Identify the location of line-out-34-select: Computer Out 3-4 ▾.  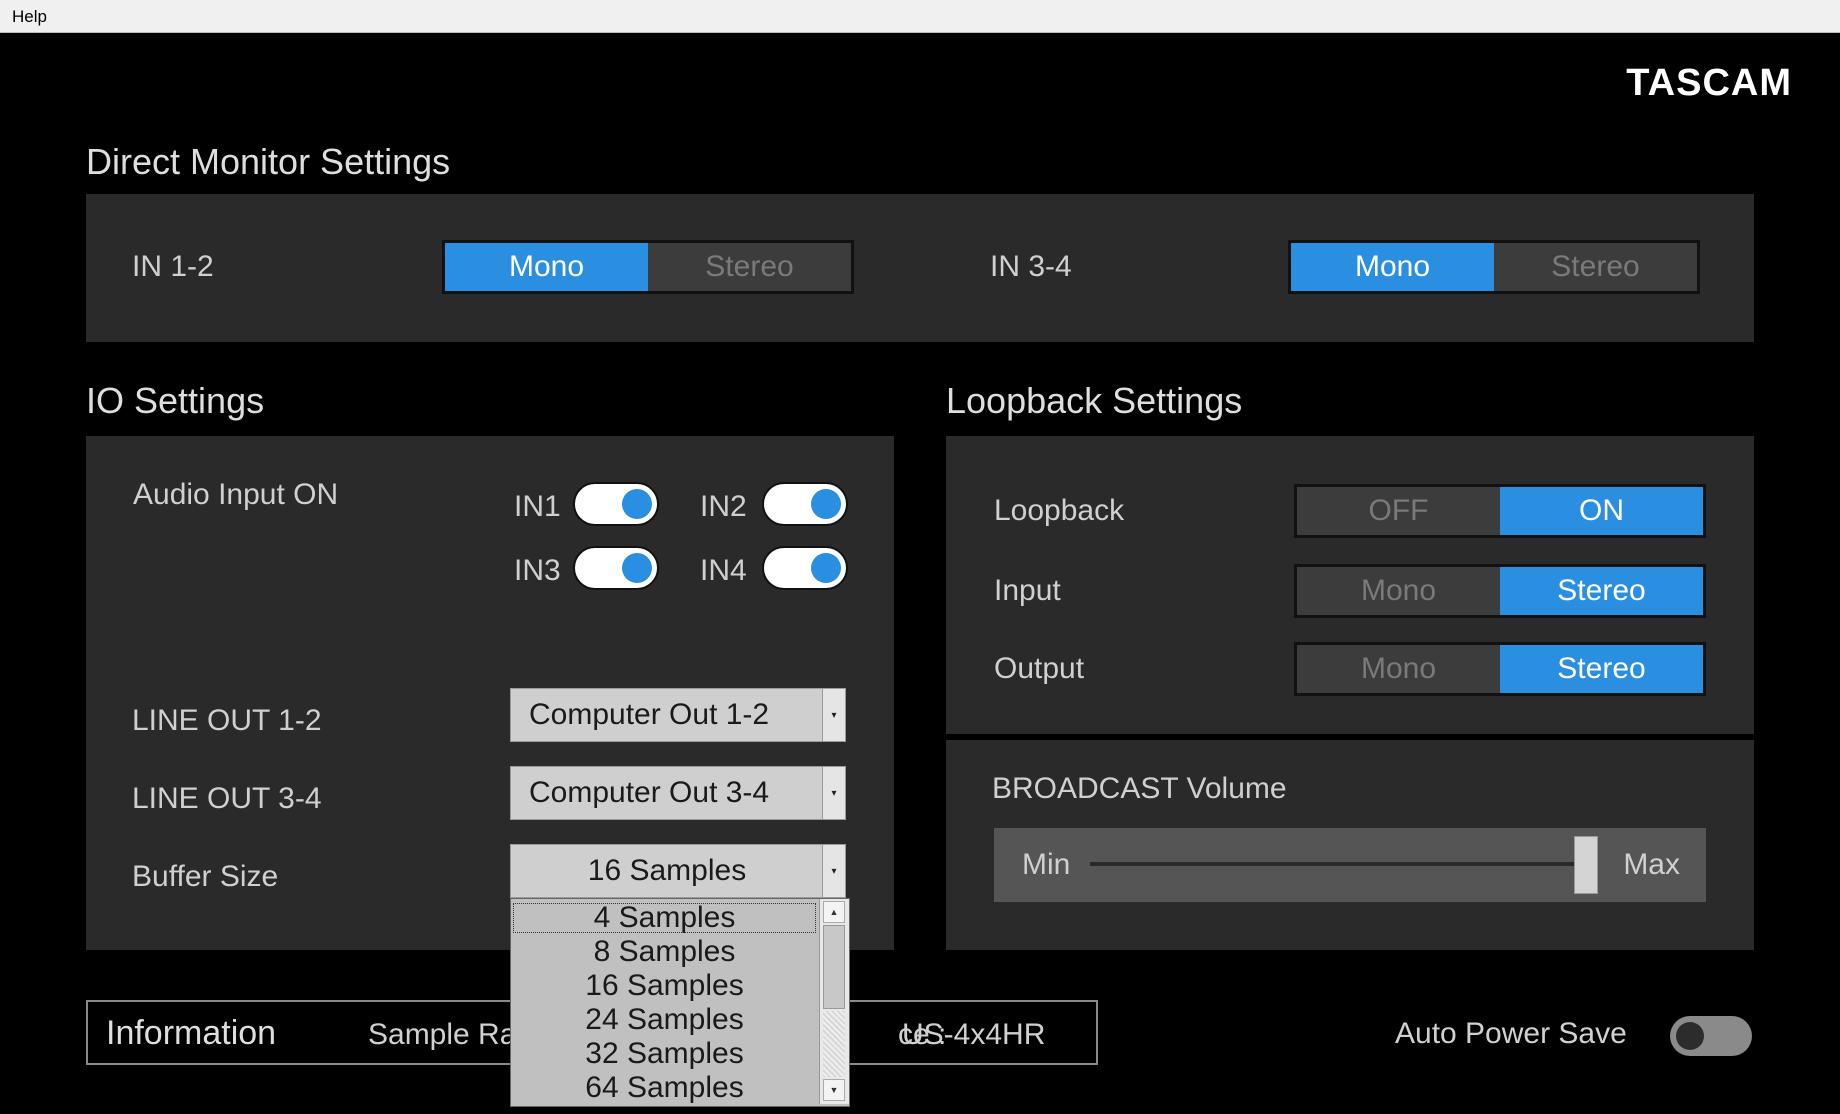
(678, 793).